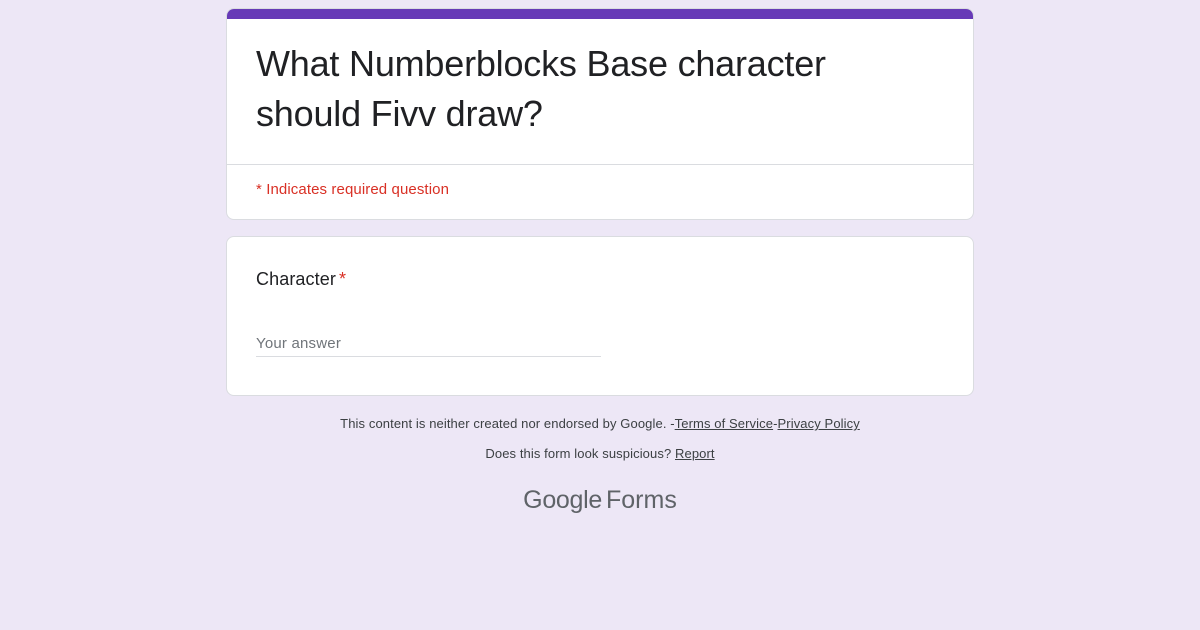 The width and height of the screenshot is (1200, 630). Describe the element at coordinates (600, 14) in the screenshot. I see `accent-bar` at that location.